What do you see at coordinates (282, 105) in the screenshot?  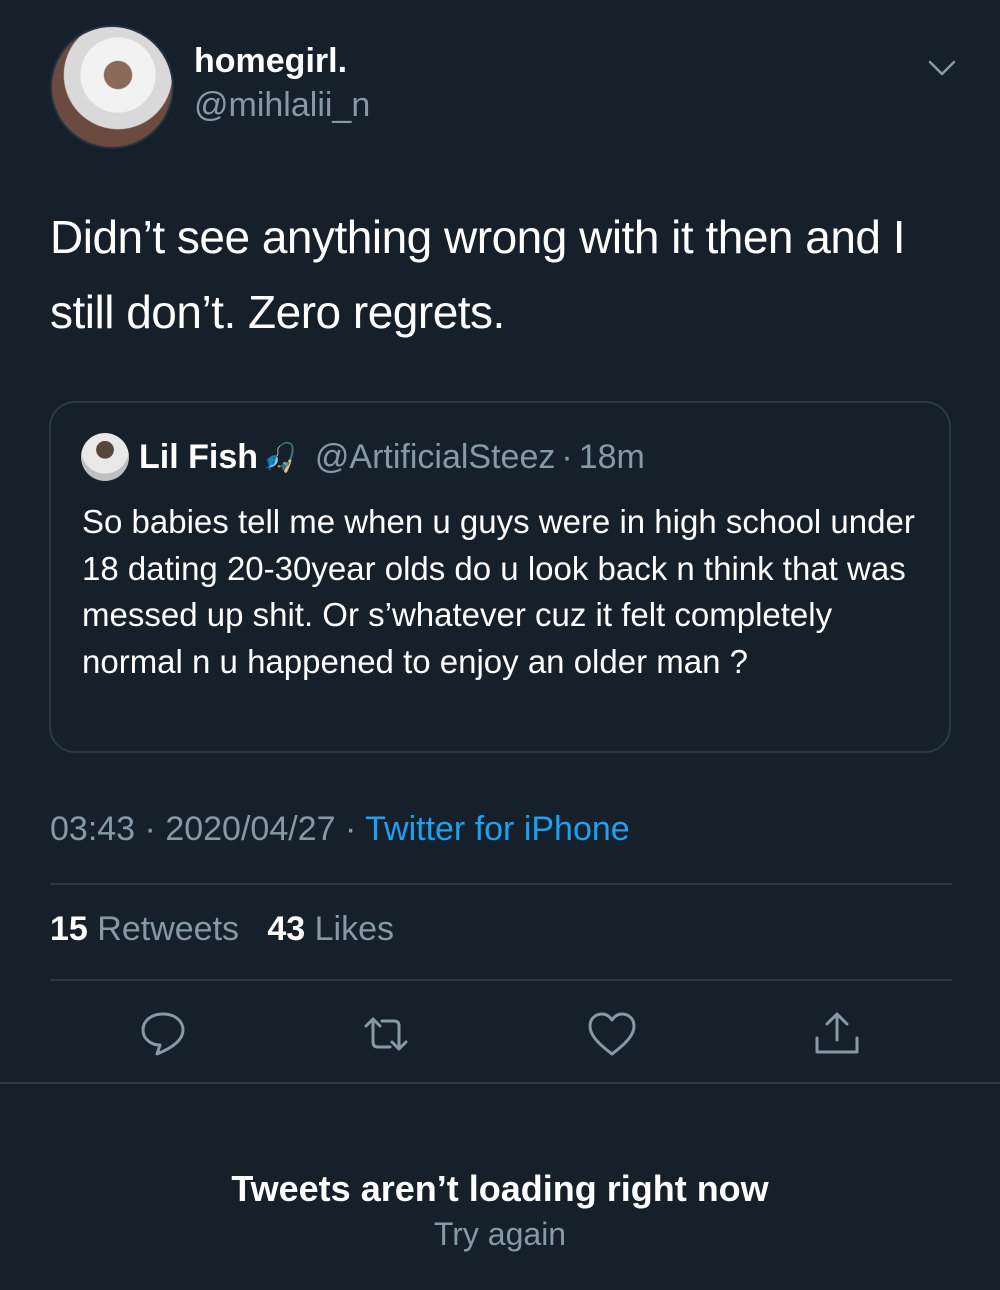 I see `author-handle: @mihlalii_n` at bounding box center [282, 105].